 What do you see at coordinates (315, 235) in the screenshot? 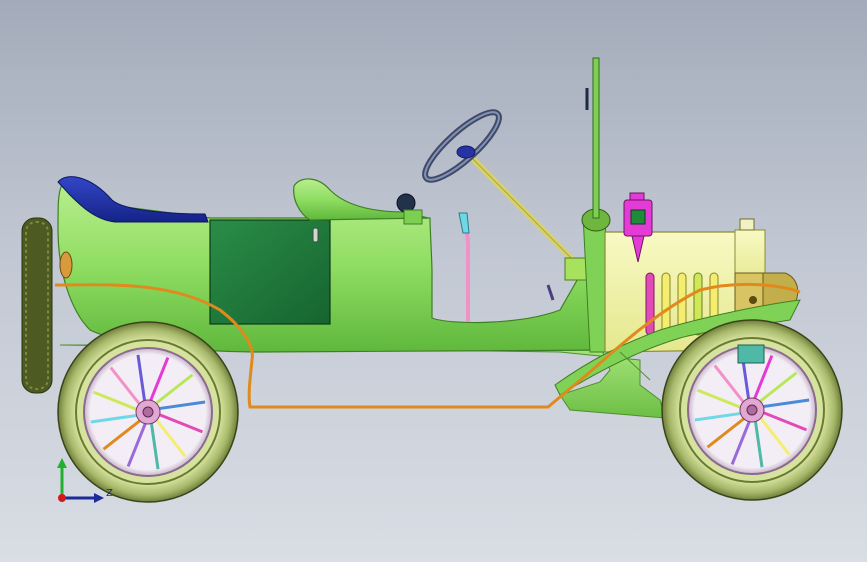
I see `door-handle` at bounding box center [315, 235].